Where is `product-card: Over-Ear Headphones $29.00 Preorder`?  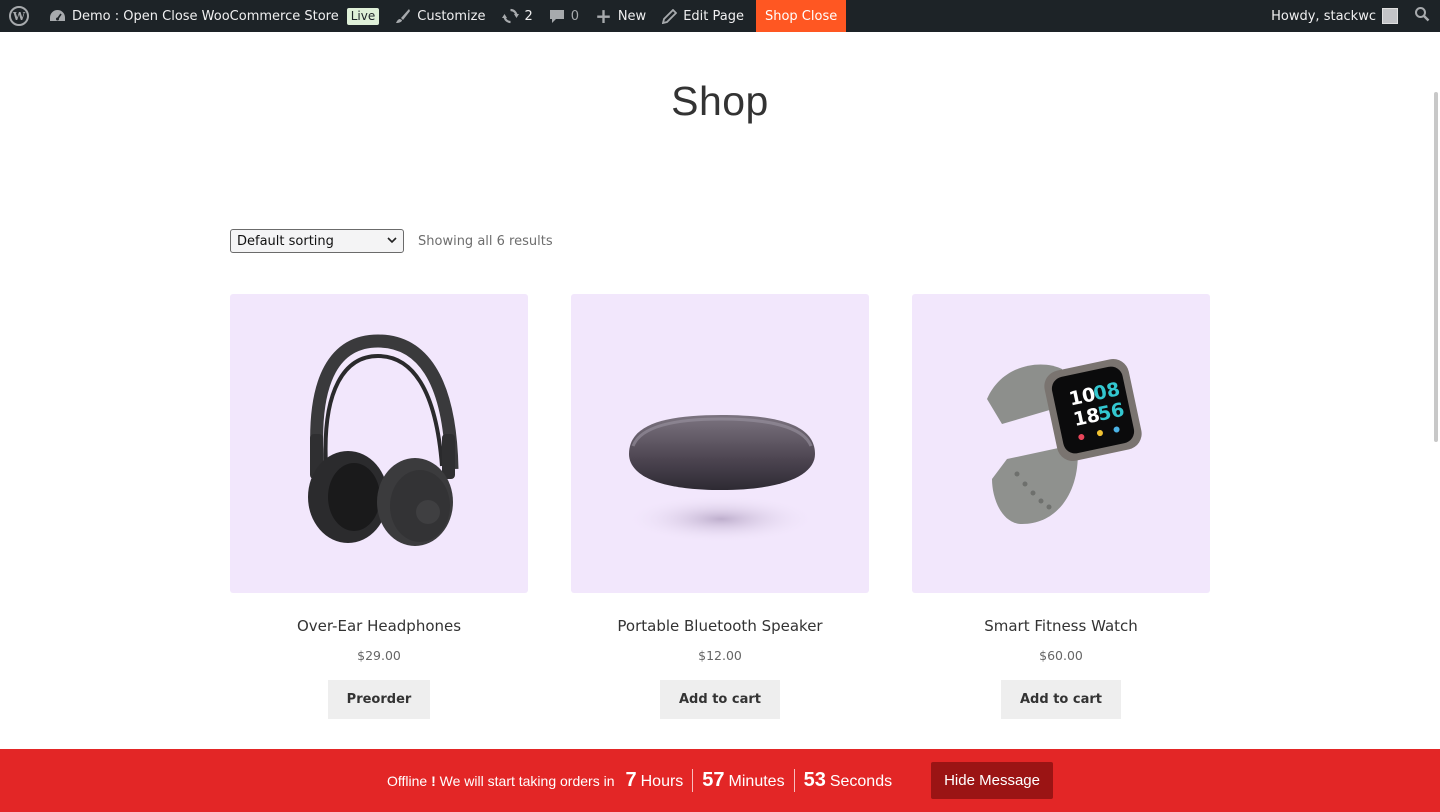 product-card: Over-Ear Headphones $29.00 Preorder is located at coordinates (379, 506).